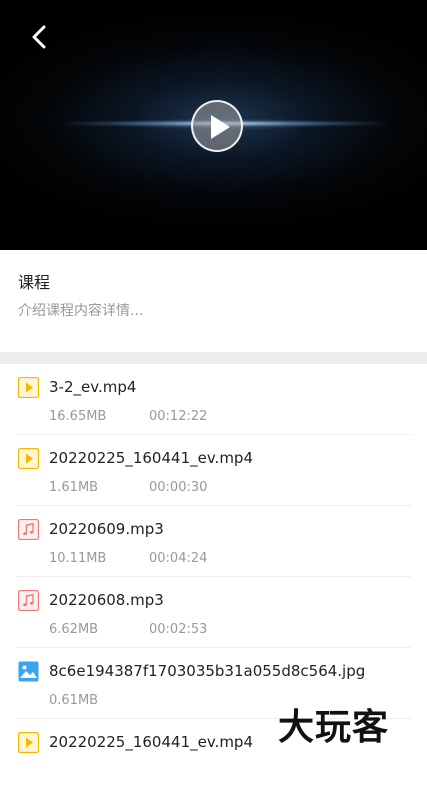  I want to click on course-title: 课程, so click(34, 282).